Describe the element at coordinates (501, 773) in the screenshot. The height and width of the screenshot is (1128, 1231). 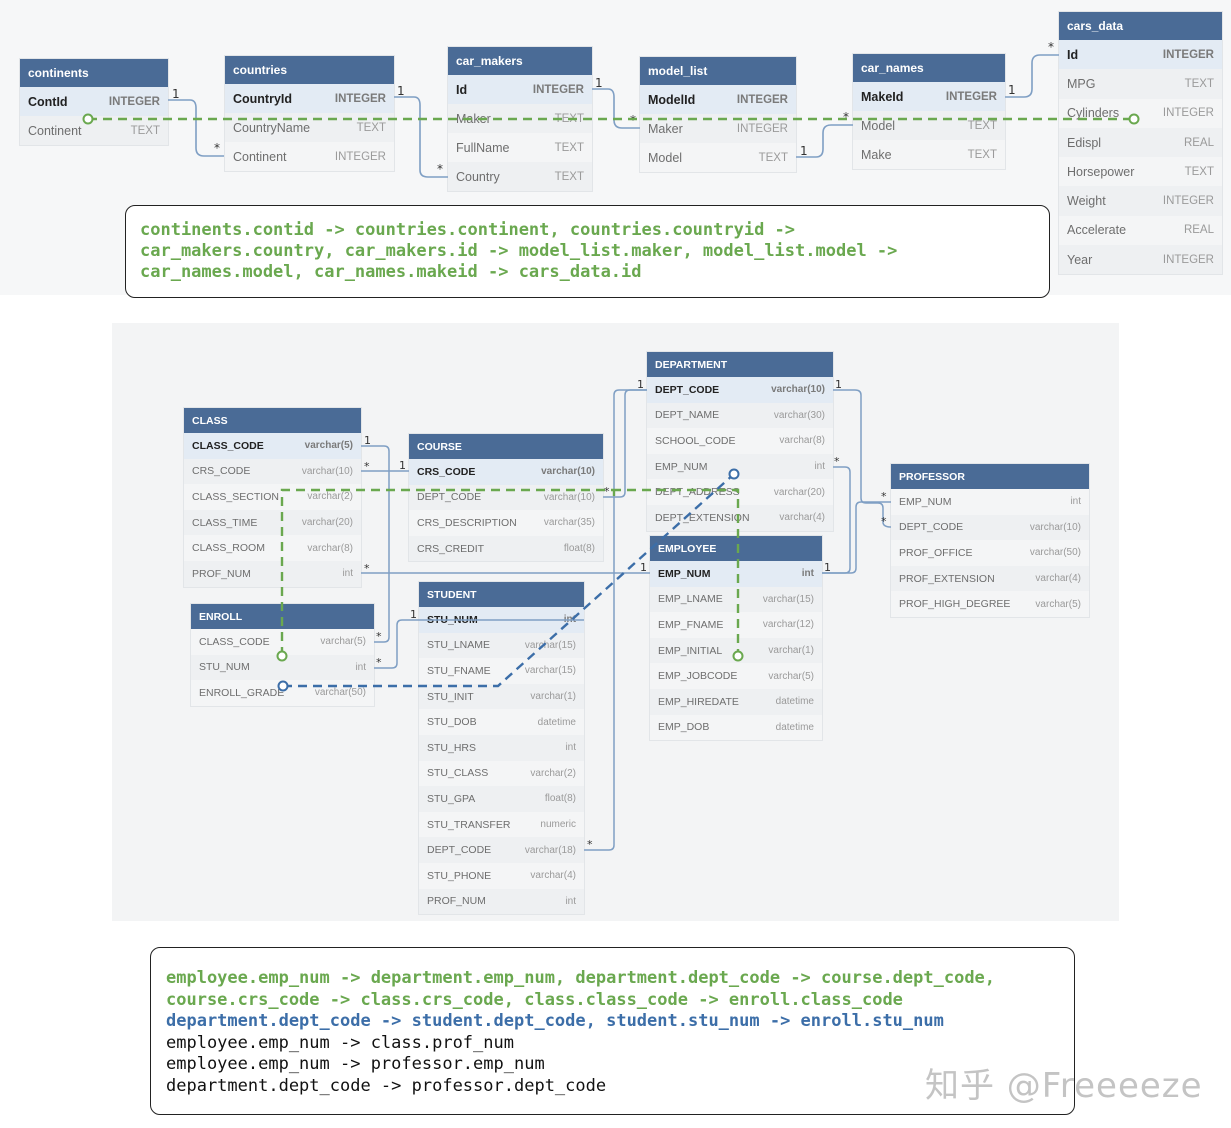
I see `column-row: STU_CLASS varchar(2)` at that location.